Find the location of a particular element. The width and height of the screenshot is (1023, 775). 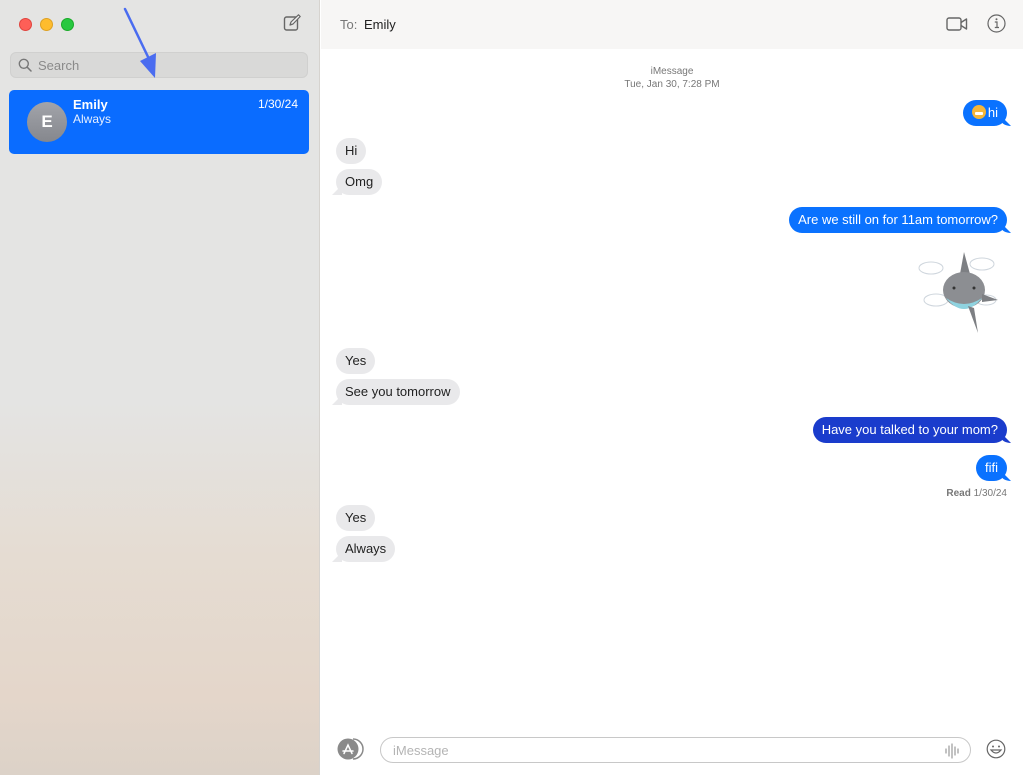

message-bubble-incoming: Always is located at coordinates (366, 549).